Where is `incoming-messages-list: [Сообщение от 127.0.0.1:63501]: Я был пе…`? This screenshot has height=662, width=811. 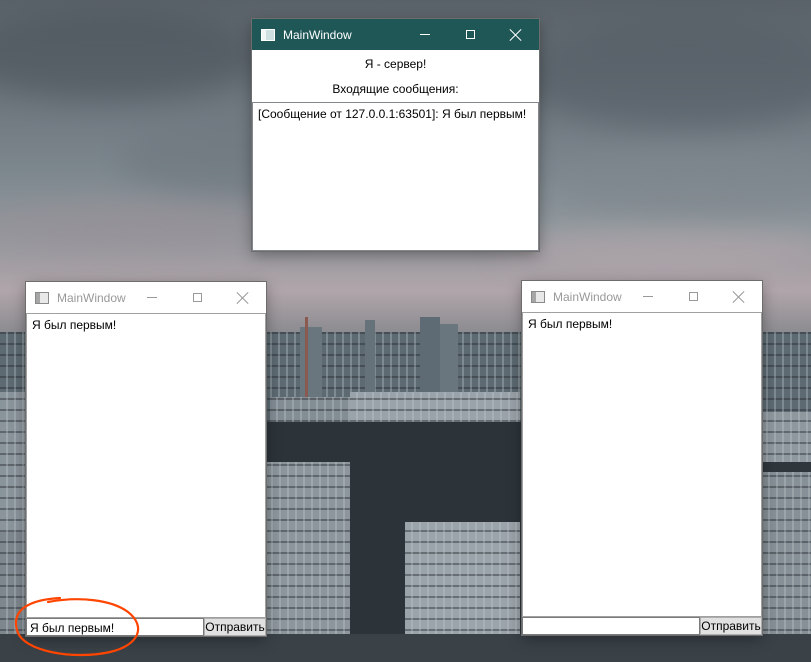 incoming-messages-list: [Сообщение от 127.0.0.1:63501]: Я был пе… is located at coordinates (395, 176).